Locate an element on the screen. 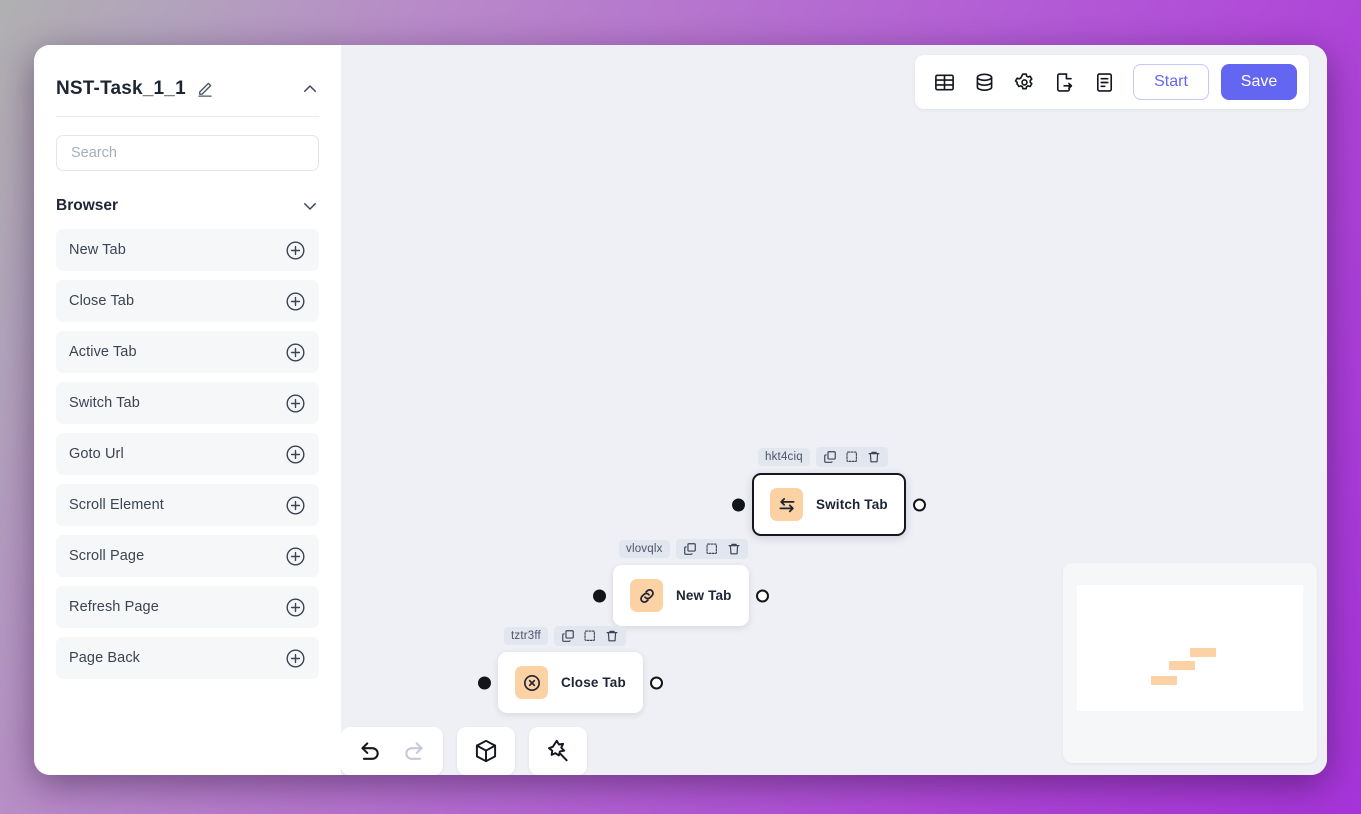 The image size is (1361, 814). sidebar-divider is located at coordinates (187, 116).